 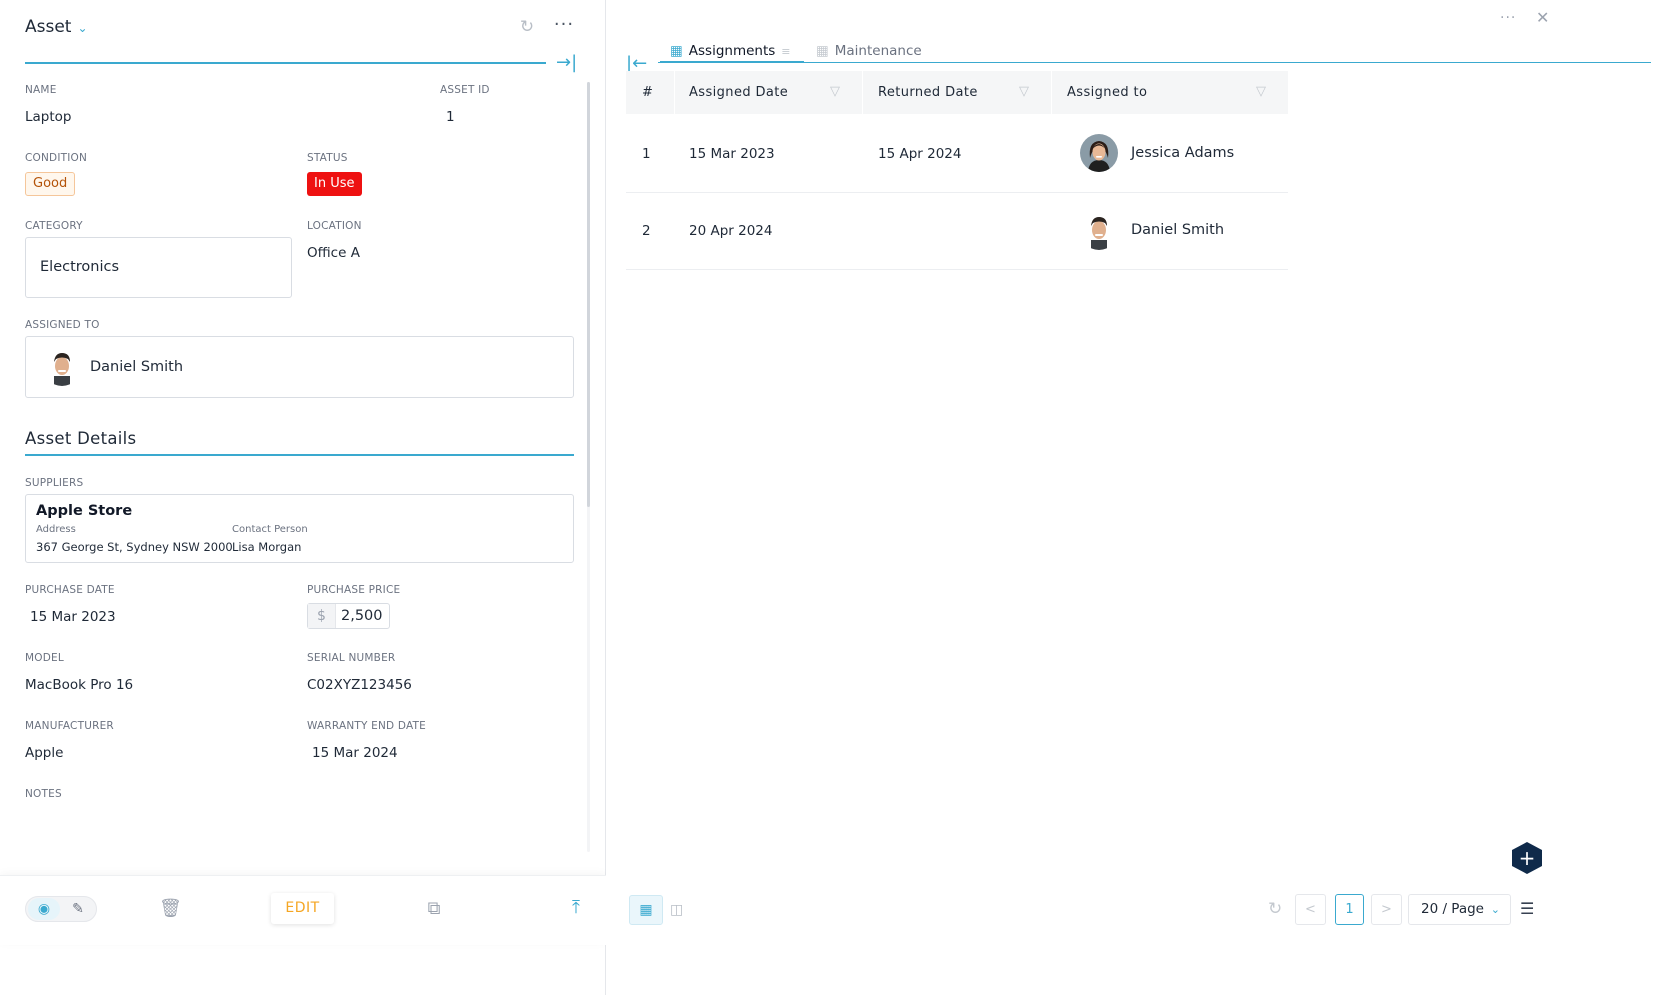 What do you see at coordinates (48, 27) in the screenshot?
I see `asset-title: Asset` at bounding box center [48, 27].